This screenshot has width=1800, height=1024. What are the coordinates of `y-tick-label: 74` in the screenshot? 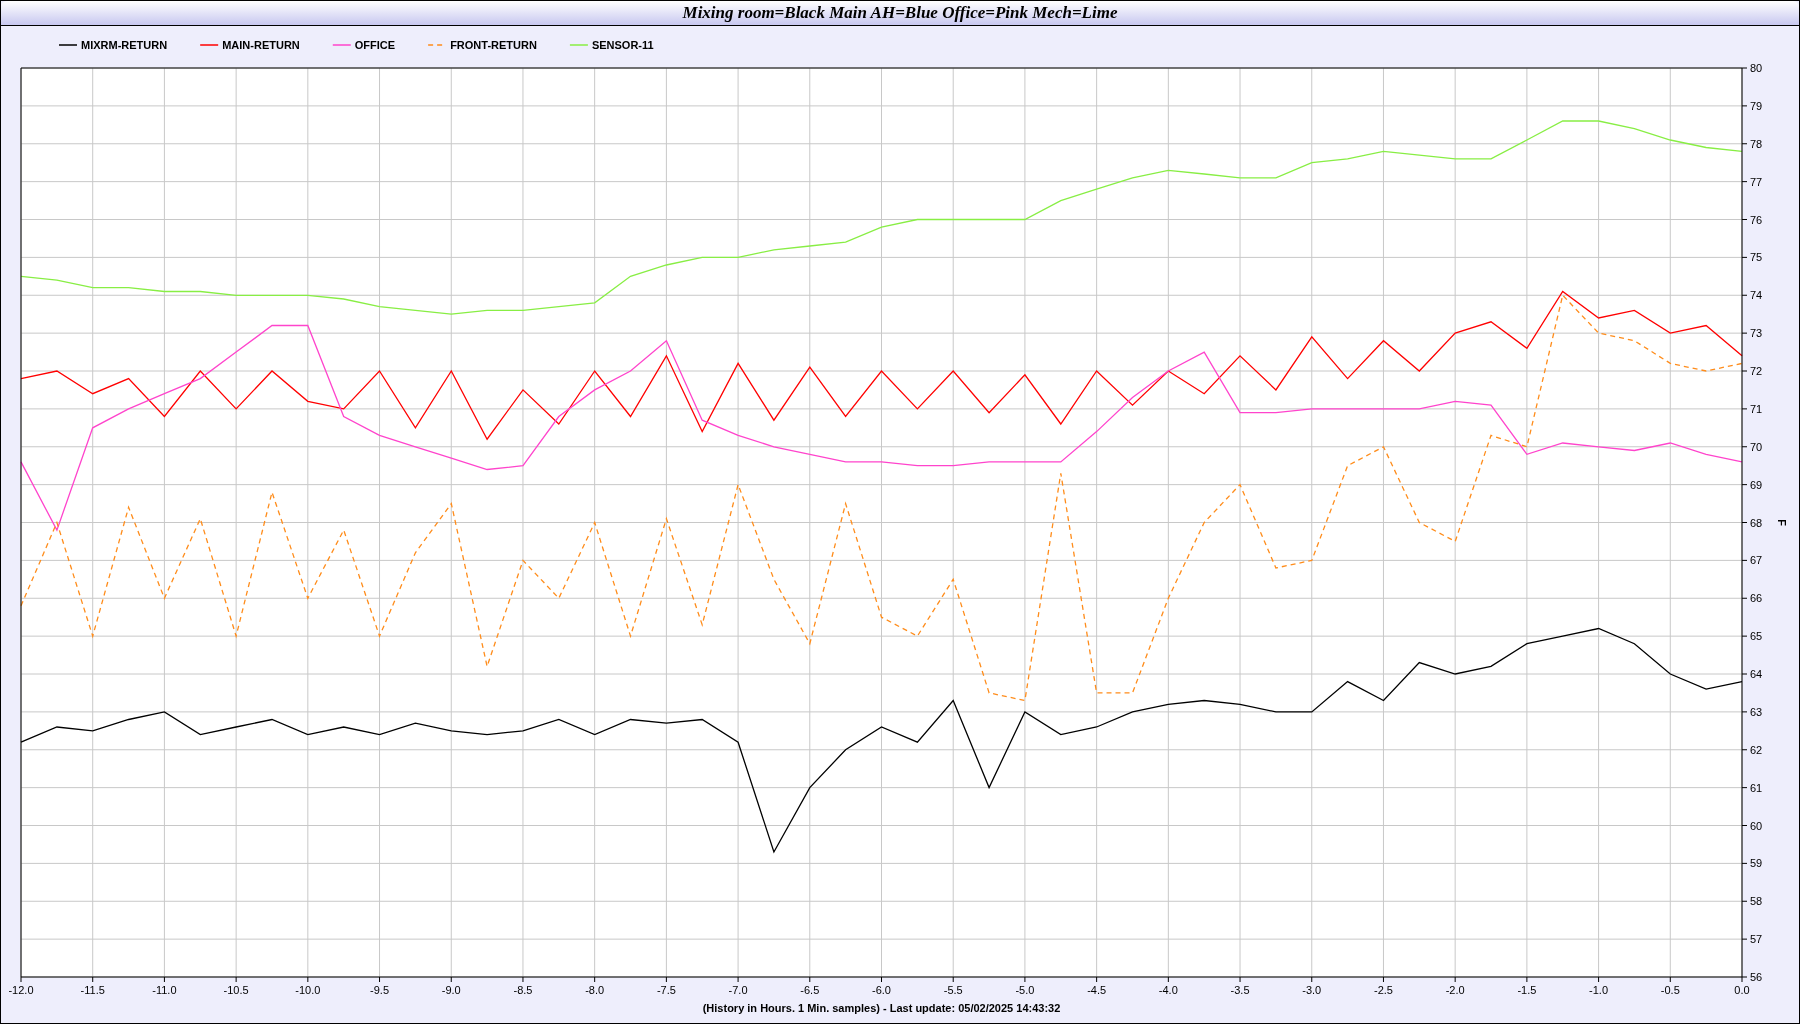 It's located at (1756, 295).